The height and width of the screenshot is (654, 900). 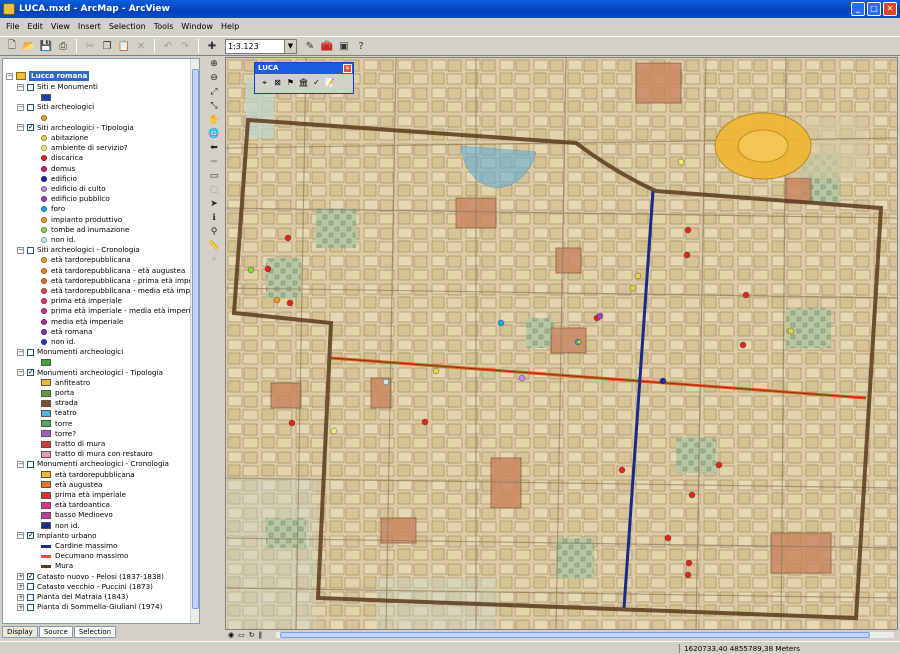 What do you see at coordinates (303, 82) in the screenshot?
I see `luca-museum-icon: 🏛` at bounding box center [303, 82].